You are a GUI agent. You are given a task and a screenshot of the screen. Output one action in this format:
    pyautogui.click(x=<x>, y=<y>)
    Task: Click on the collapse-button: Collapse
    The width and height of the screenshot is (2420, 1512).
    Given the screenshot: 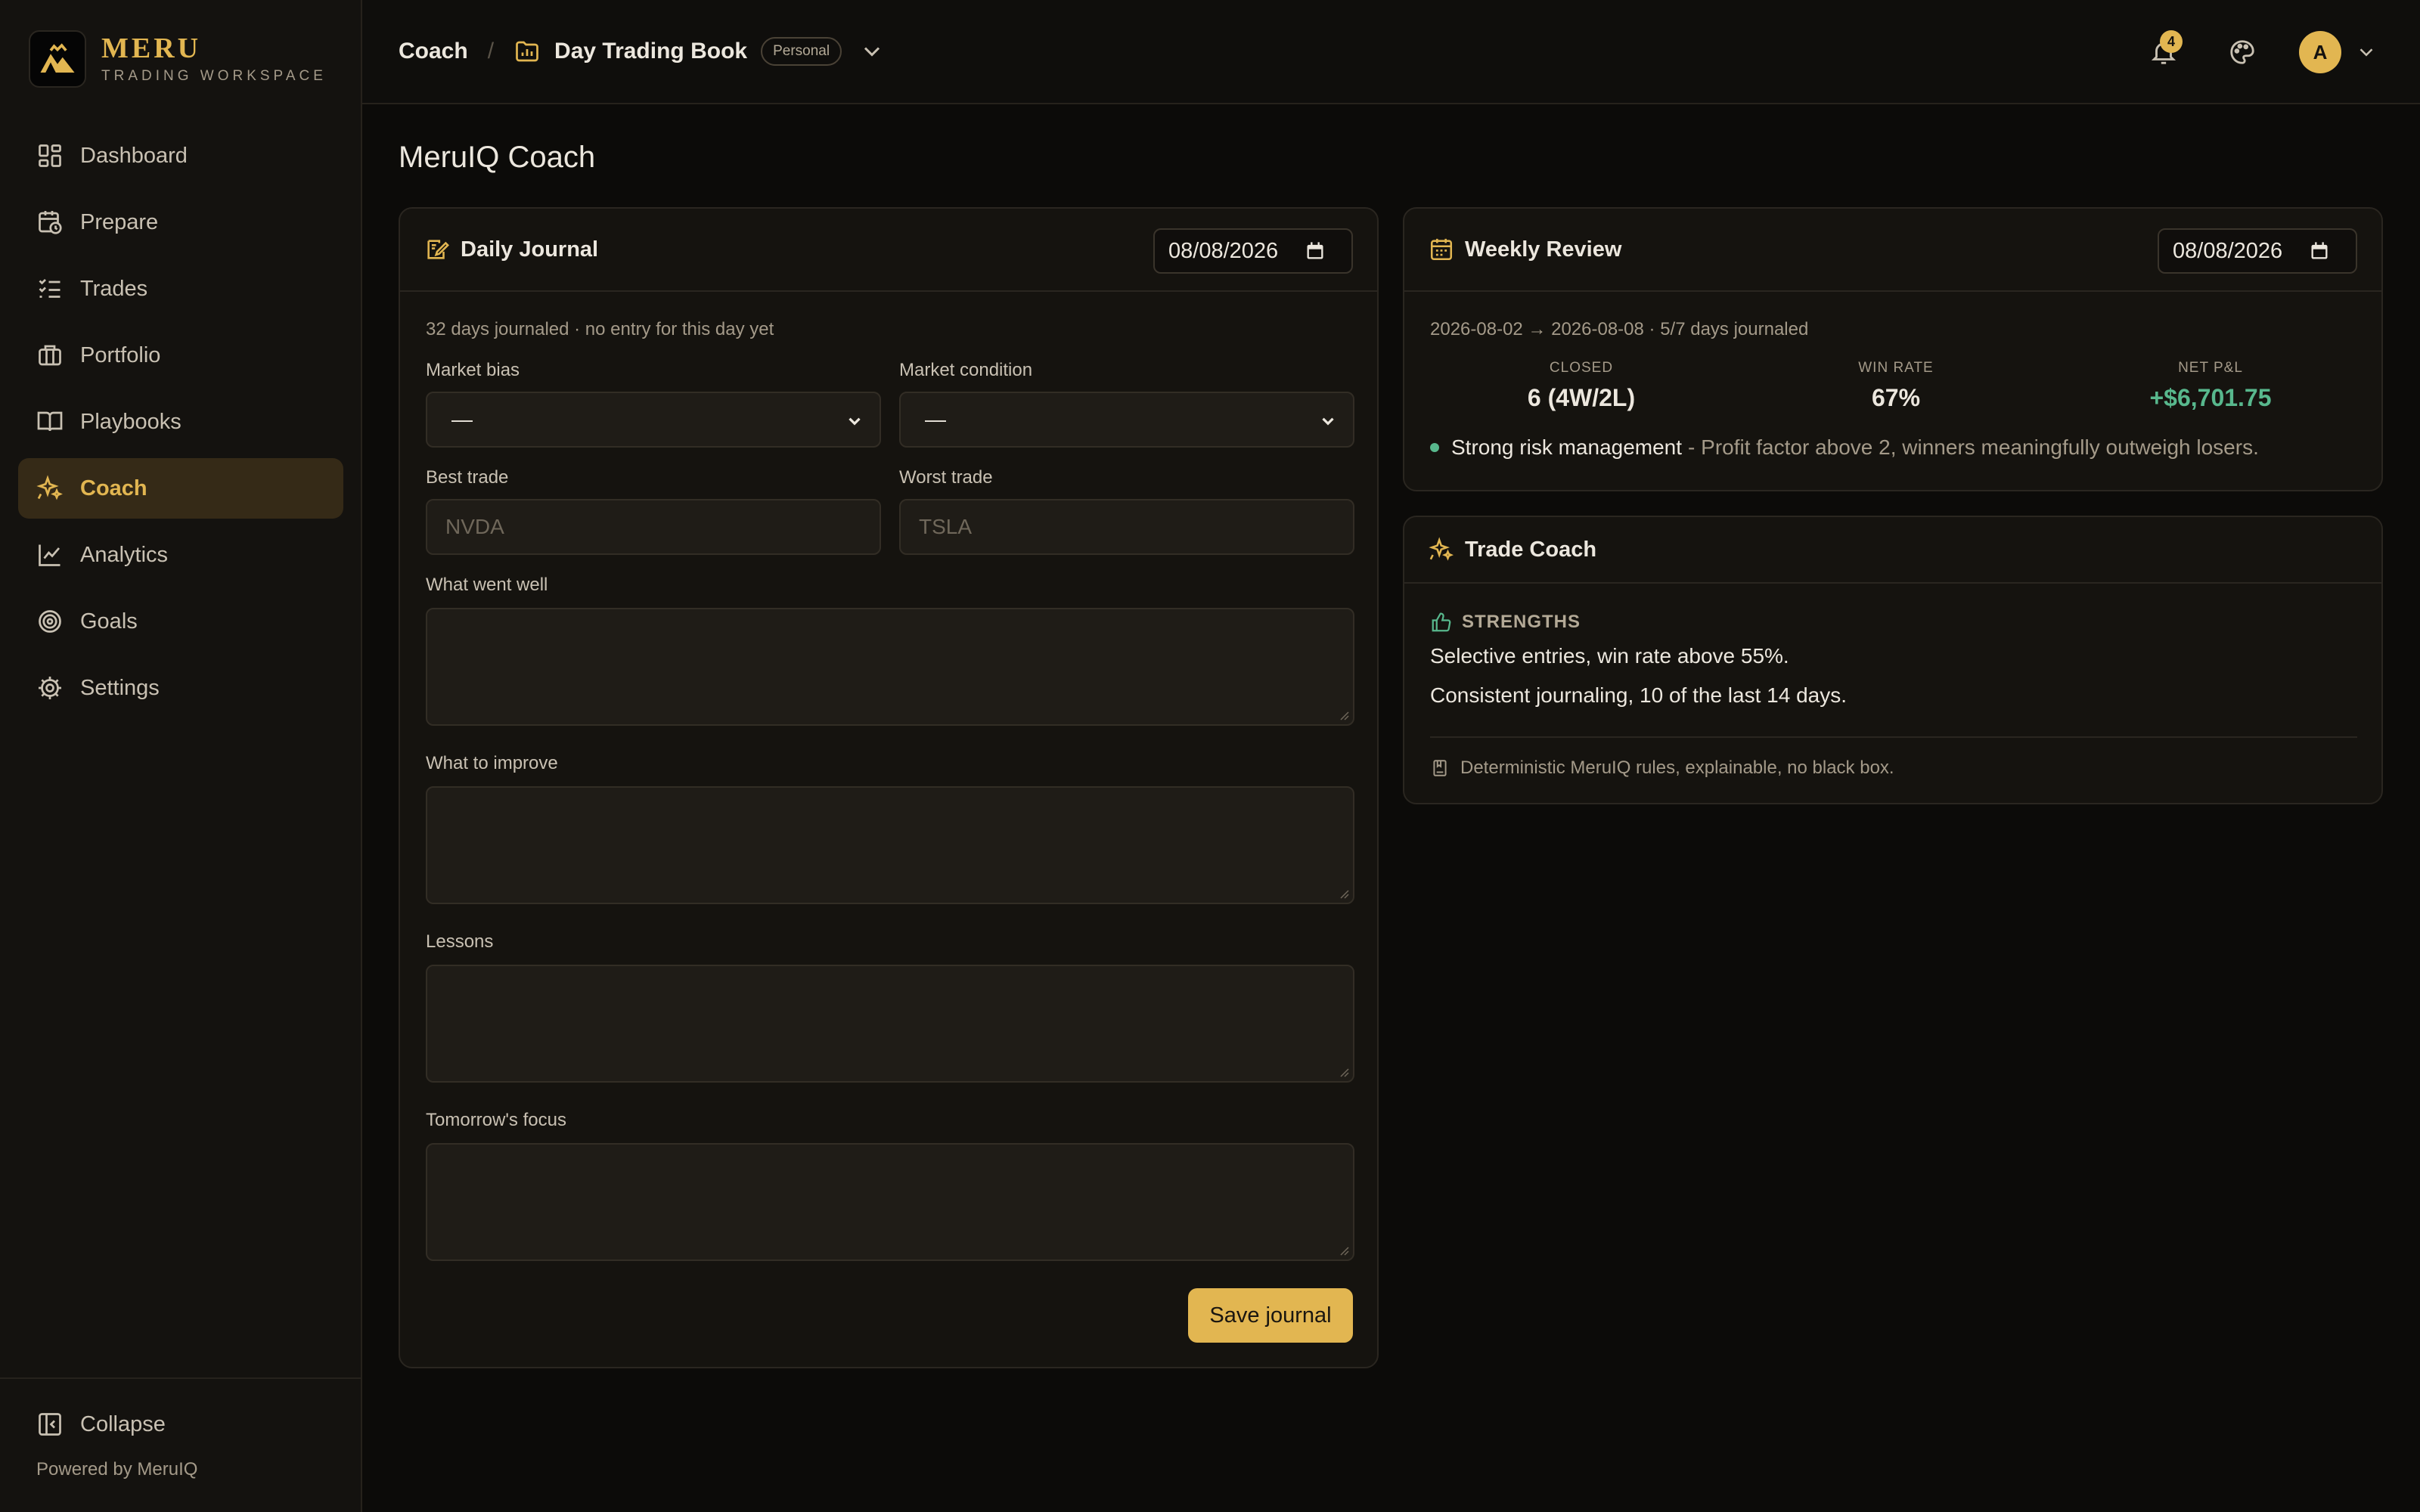 What is the action you would take?
    pyautogui.click(x=180, y=1424)
    